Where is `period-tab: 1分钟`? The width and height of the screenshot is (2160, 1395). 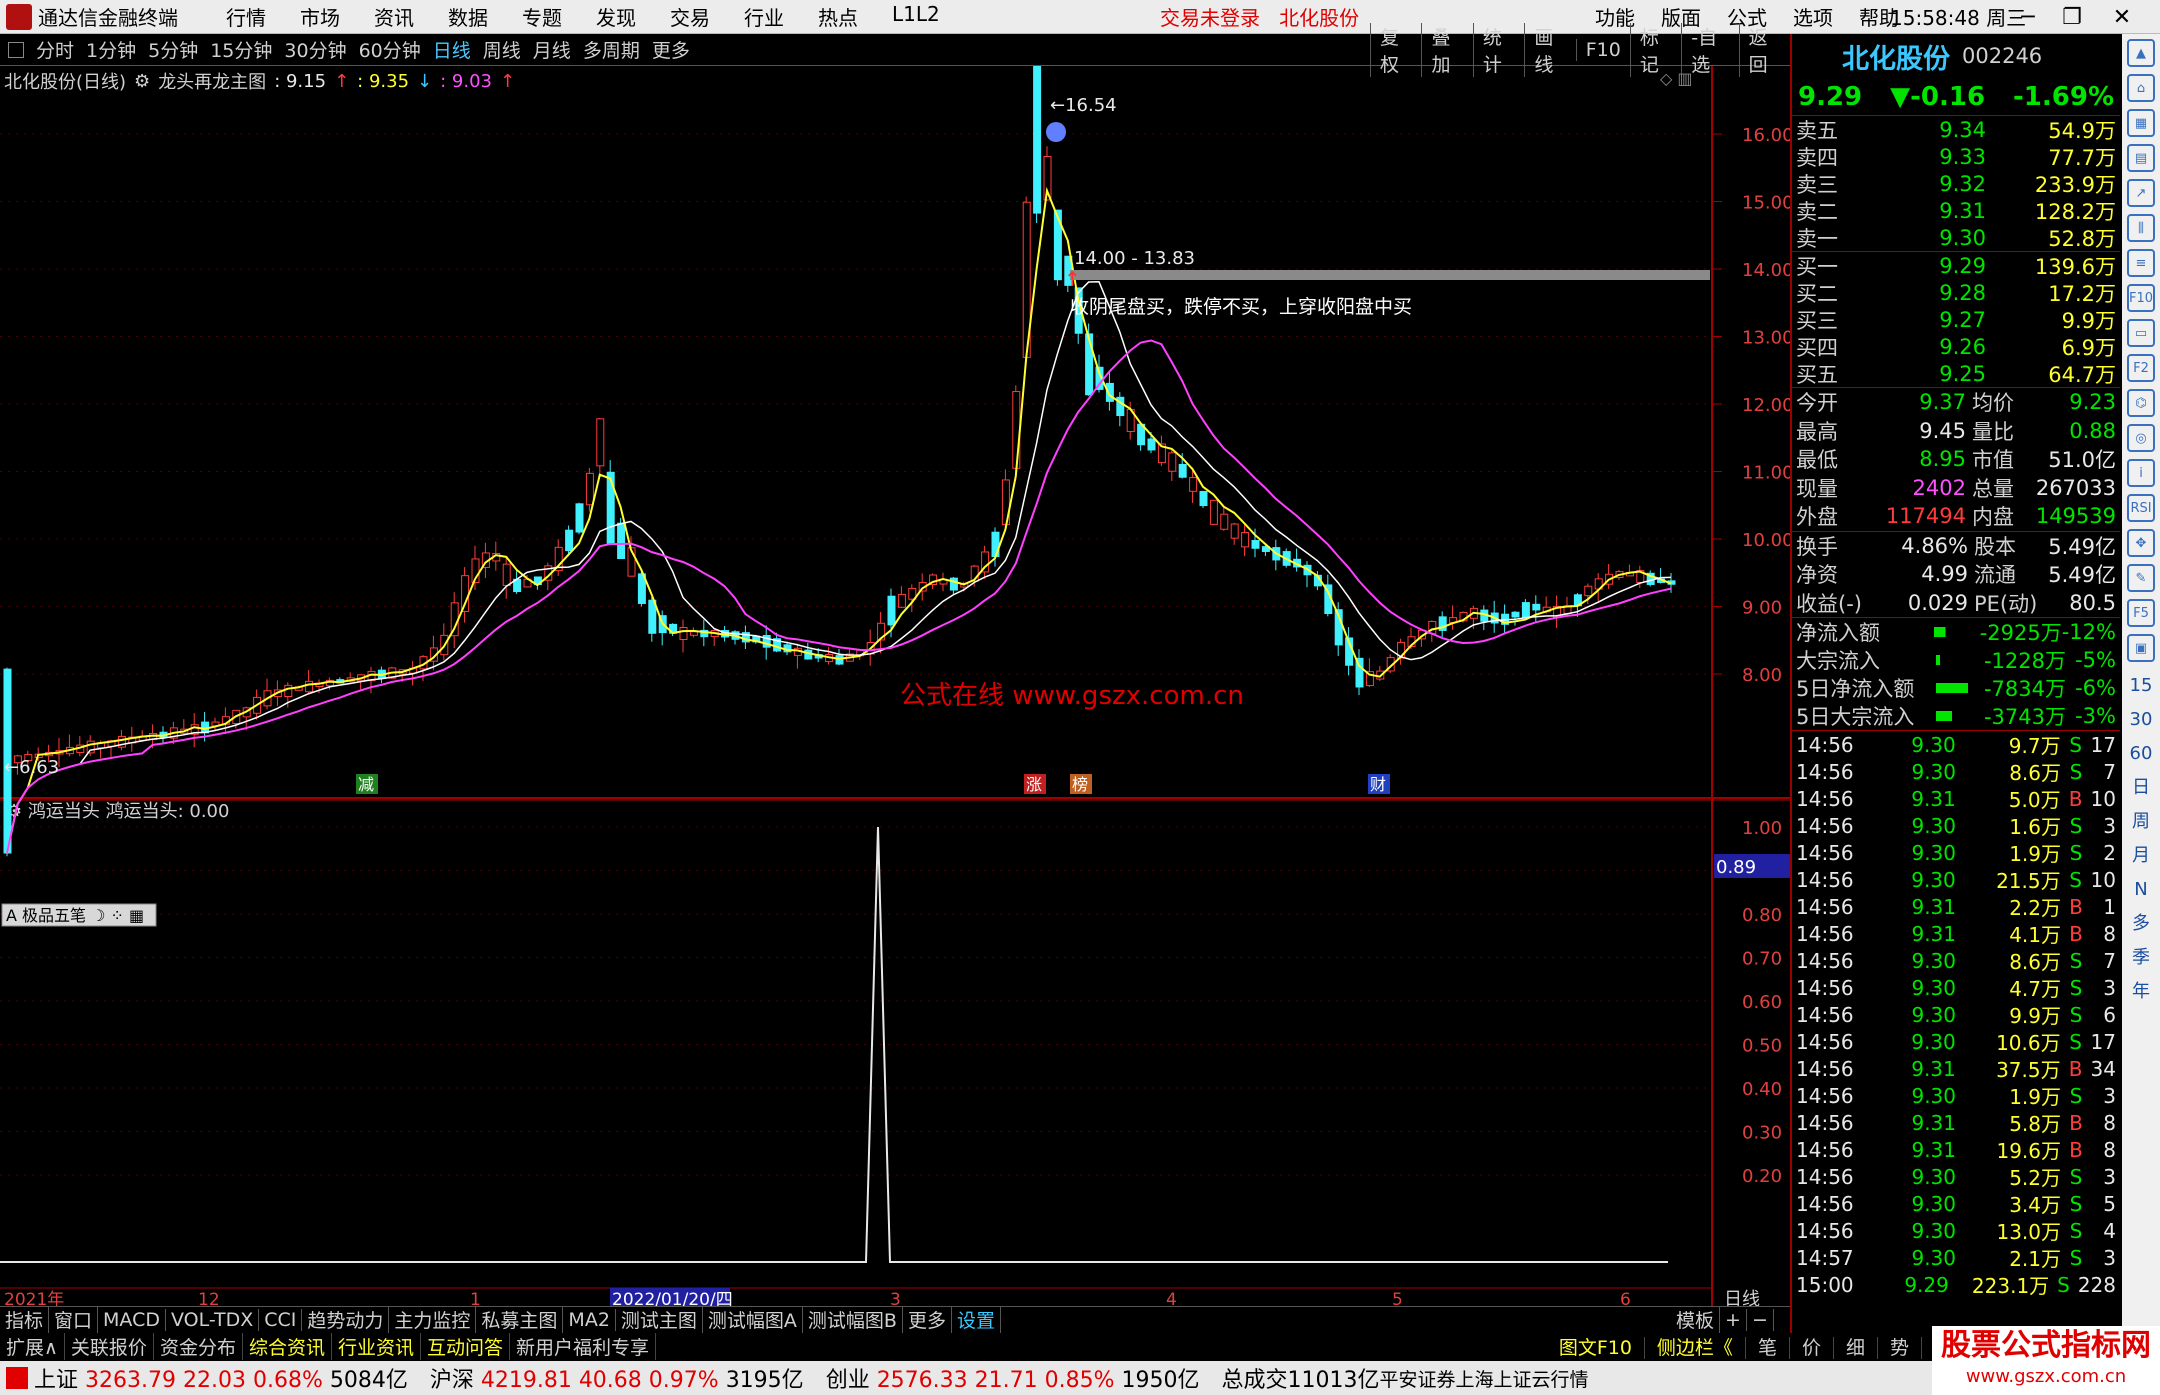 period-tab: 1分钟 is located at coordinates (111, 49).